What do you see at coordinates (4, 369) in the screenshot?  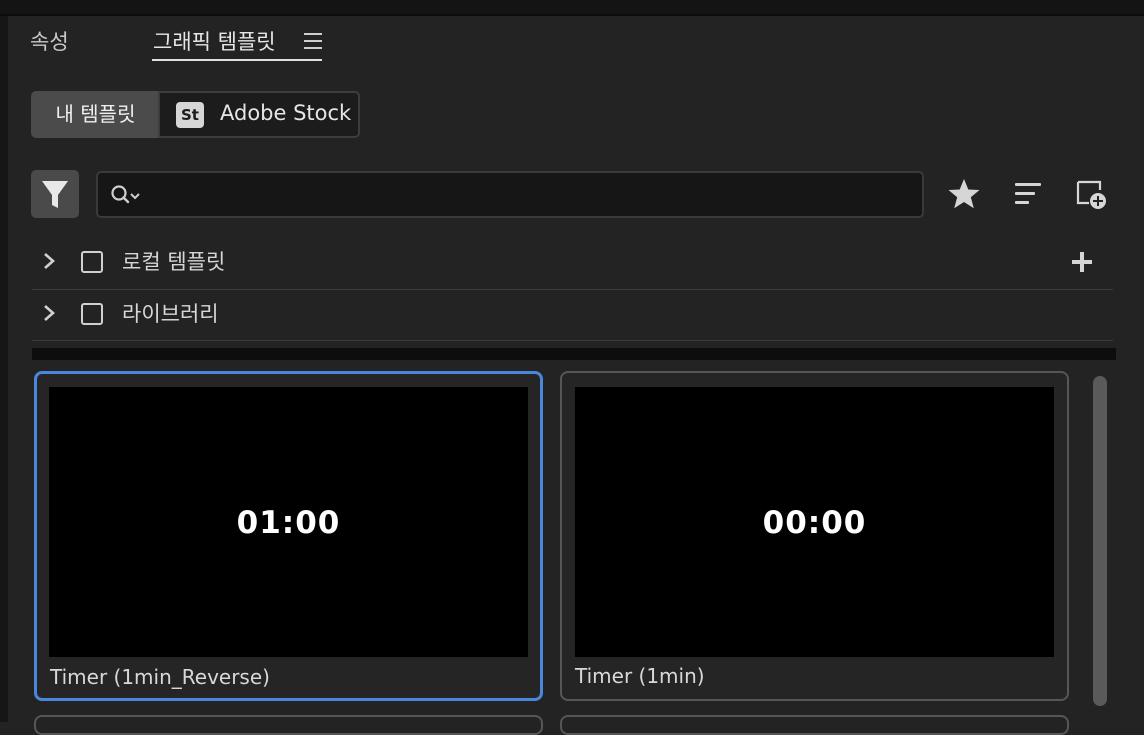 I see `panel-left-edge` at bounding box center [4, 369].